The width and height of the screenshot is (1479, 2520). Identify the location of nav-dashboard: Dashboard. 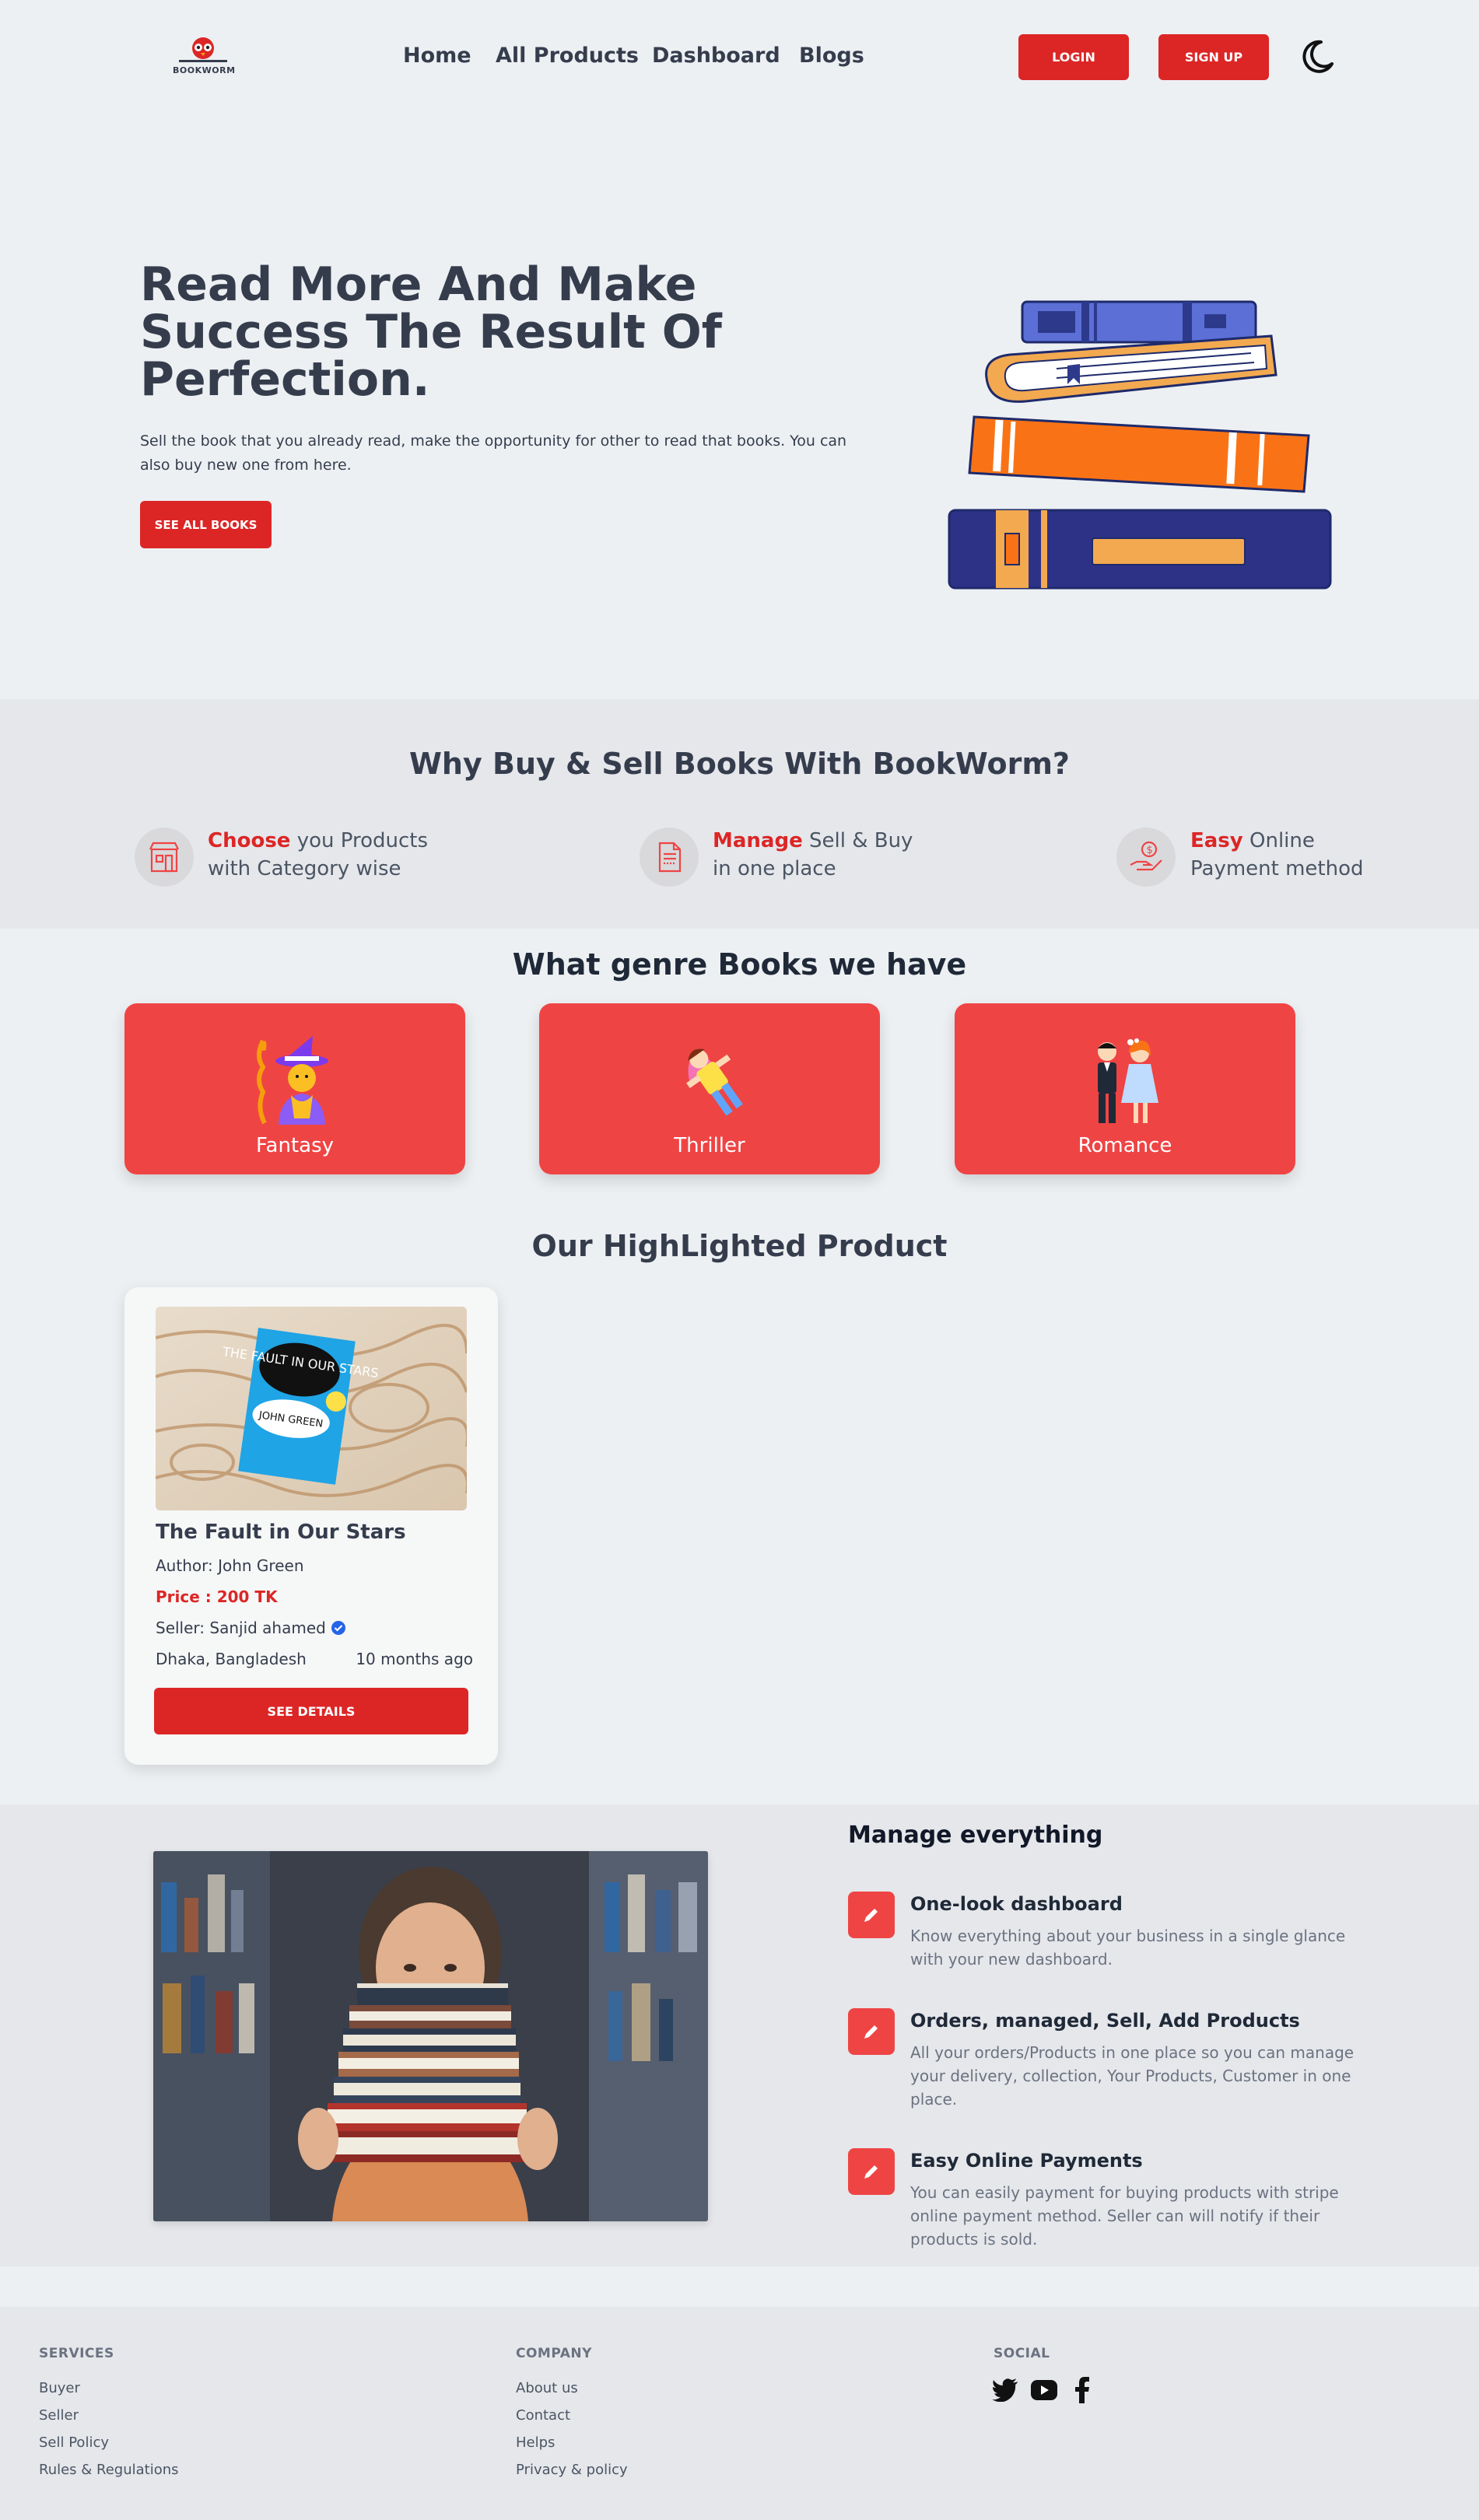
(716, 56).